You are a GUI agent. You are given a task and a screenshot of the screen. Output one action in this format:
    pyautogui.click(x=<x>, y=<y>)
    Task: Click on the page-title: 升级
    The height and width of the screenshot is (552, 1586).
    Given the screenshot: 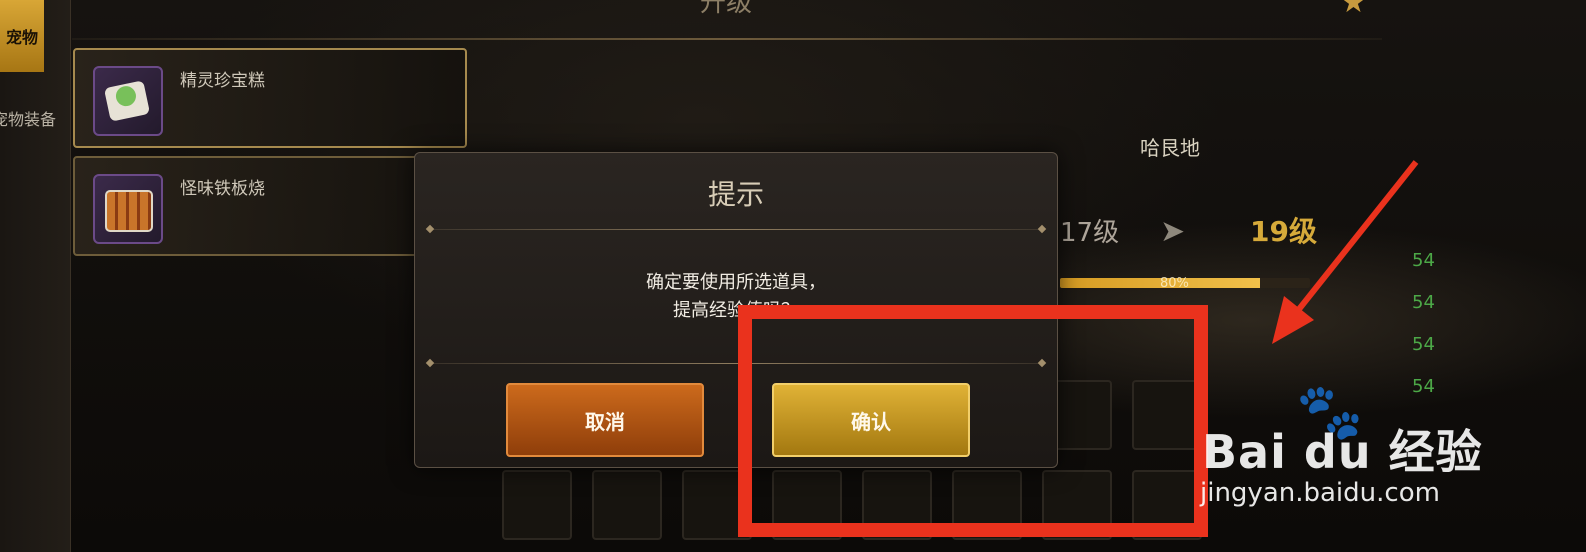 What is the action you would take?
    pyautogui.click(x=726, y=9)
    